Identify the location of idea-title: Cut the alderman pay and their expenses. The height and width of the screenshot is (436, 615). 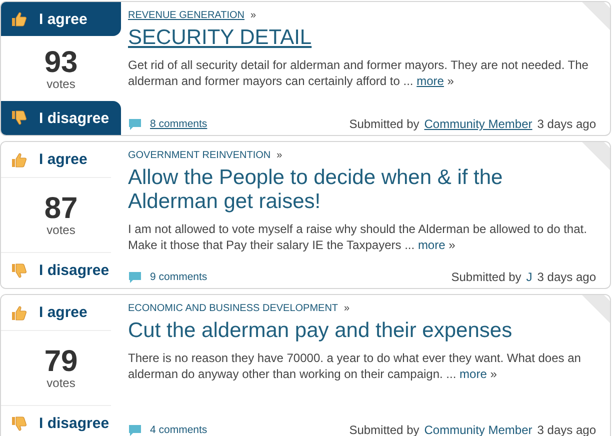
(362, 331).